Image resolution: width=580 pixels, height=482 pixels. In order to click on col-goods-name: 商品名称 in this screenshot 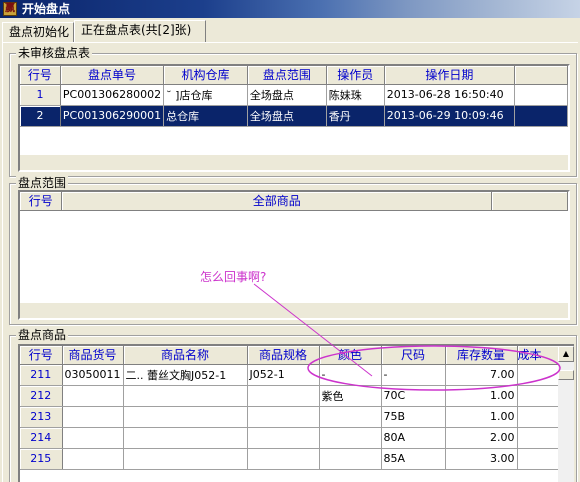, I will do `click(185, 355)`.